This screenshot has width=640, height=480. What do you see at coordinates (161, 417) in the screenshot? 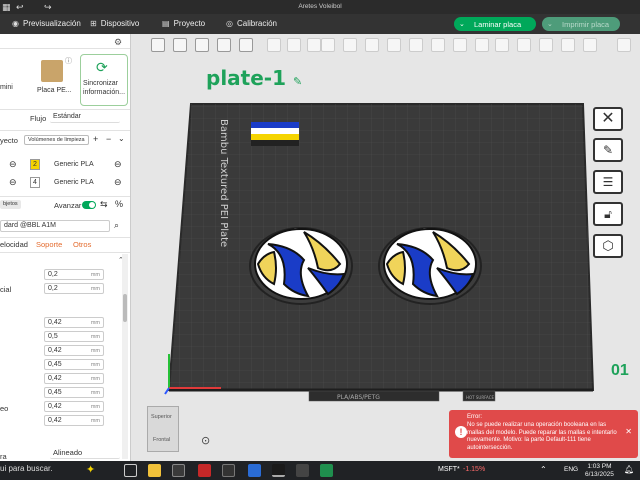
I see `view-cube-top: Superior` at bounding box center [161, 417].